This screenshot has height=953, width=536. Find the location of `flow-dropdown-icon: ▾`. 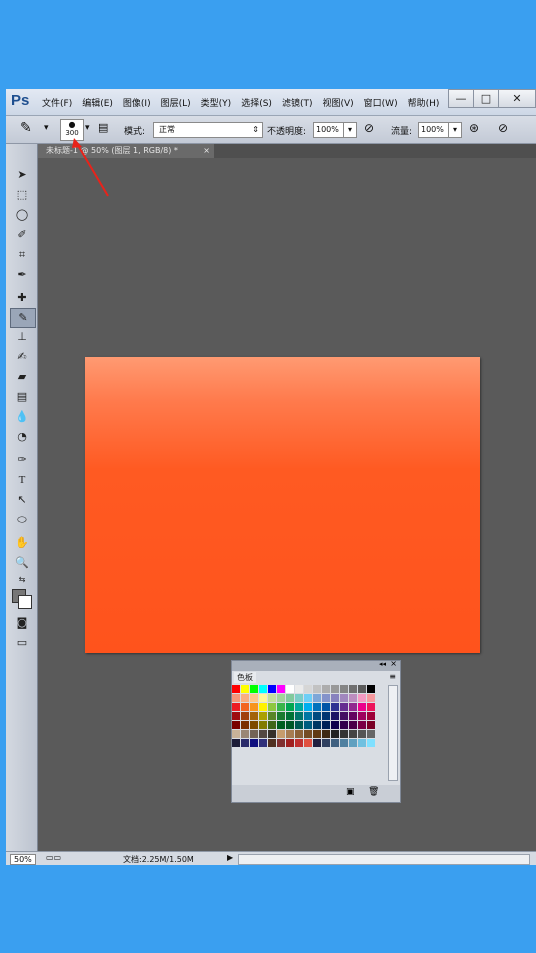

flow-dropdown-icon: ▾ is located at coordinates (455, 130).